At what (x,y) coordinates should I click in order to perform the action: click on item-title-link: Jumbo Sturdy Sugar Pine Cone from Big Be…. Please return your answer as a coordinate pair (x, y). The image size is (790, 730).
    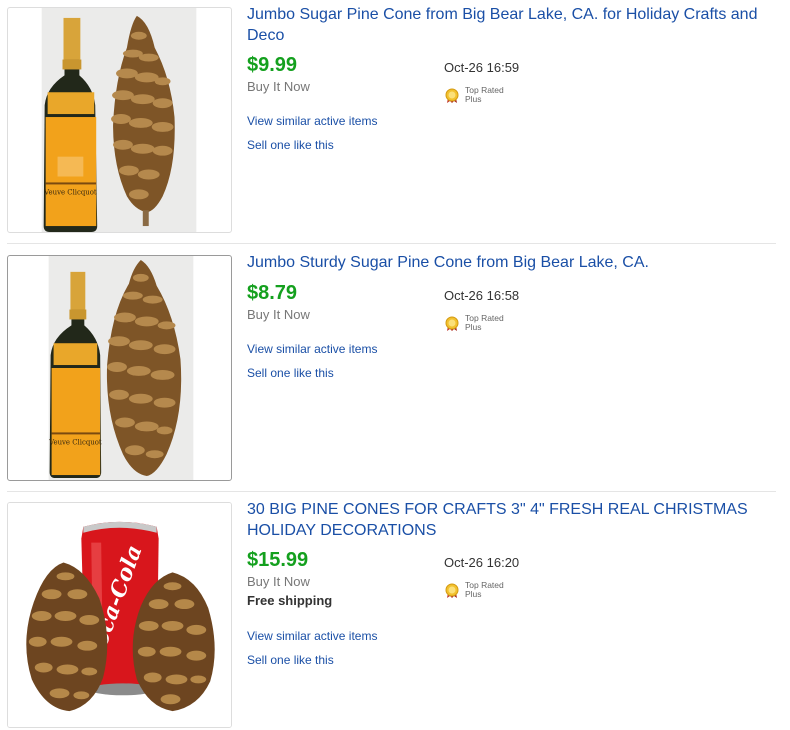
    Looking at the image, I should click on (507, 262).